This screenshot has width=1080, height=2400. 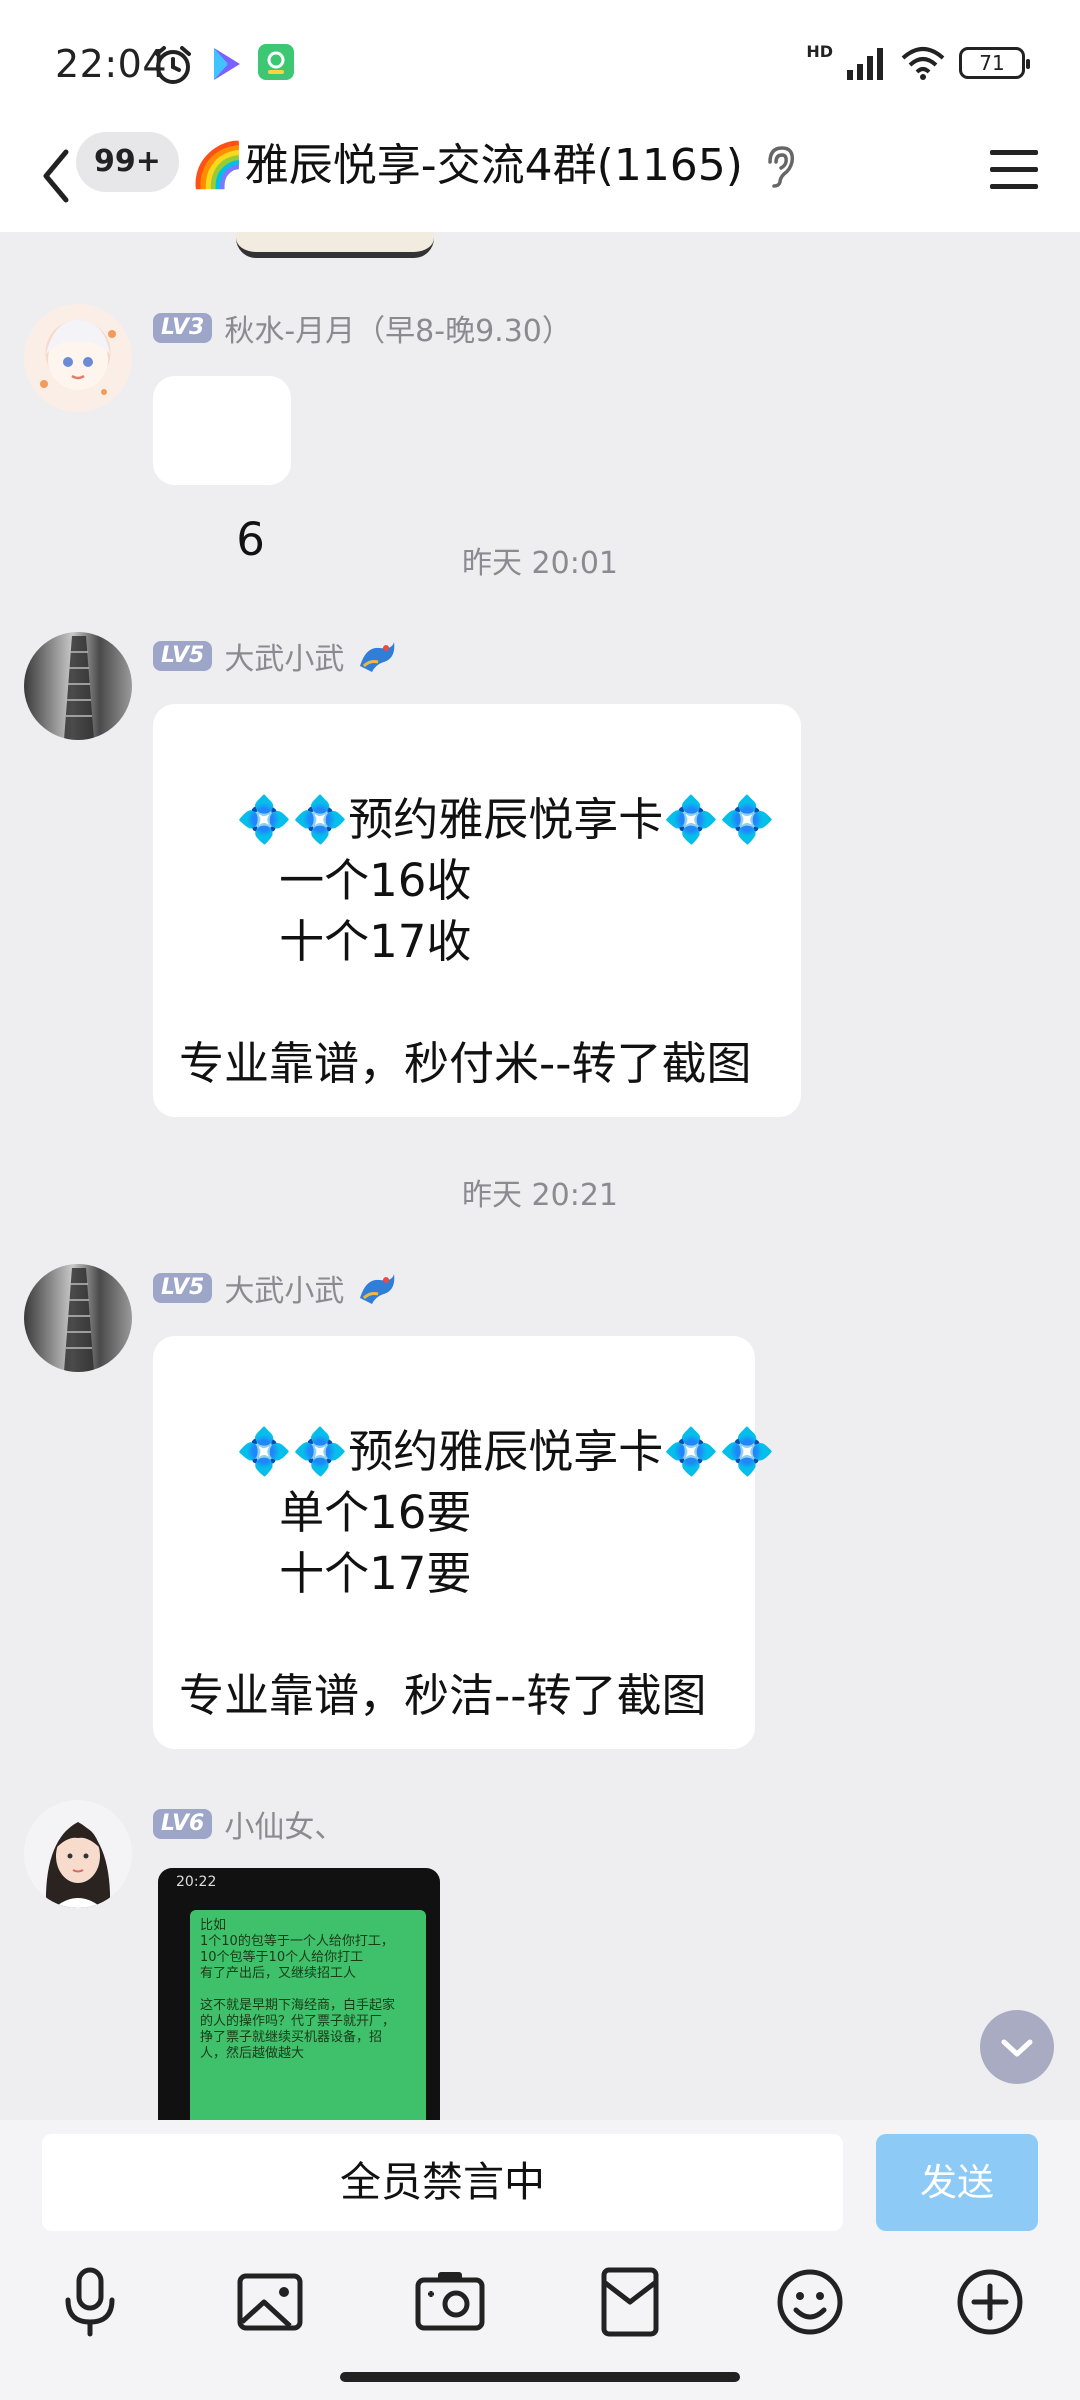 I want to click on alarm-icon, so click(x=173, y=65).